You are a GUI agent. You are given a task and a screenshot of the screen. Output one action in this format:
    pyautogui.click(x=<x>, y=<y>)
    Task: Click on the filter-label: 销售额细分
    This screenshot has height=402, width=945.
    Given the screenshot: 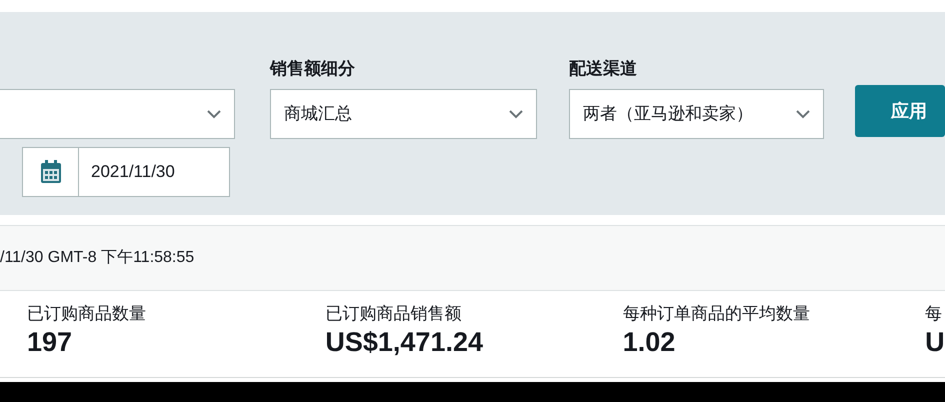 What is the action you would take?
    pyautogui.click(x=312, y=68)
    